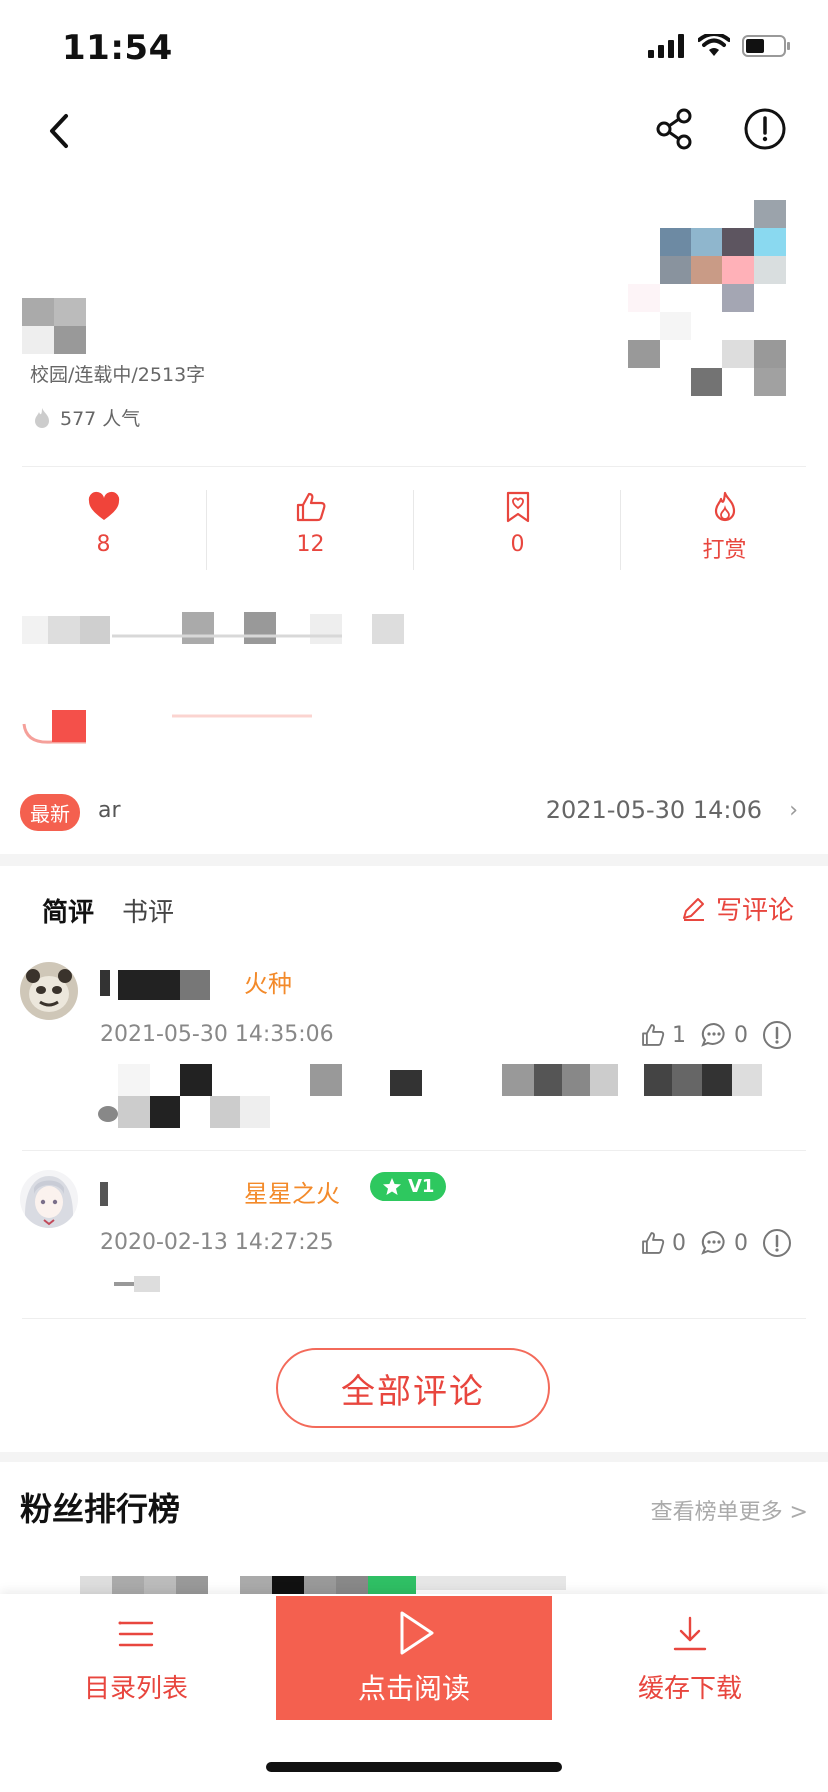  I want to click on status-icons, so click(720, 46).